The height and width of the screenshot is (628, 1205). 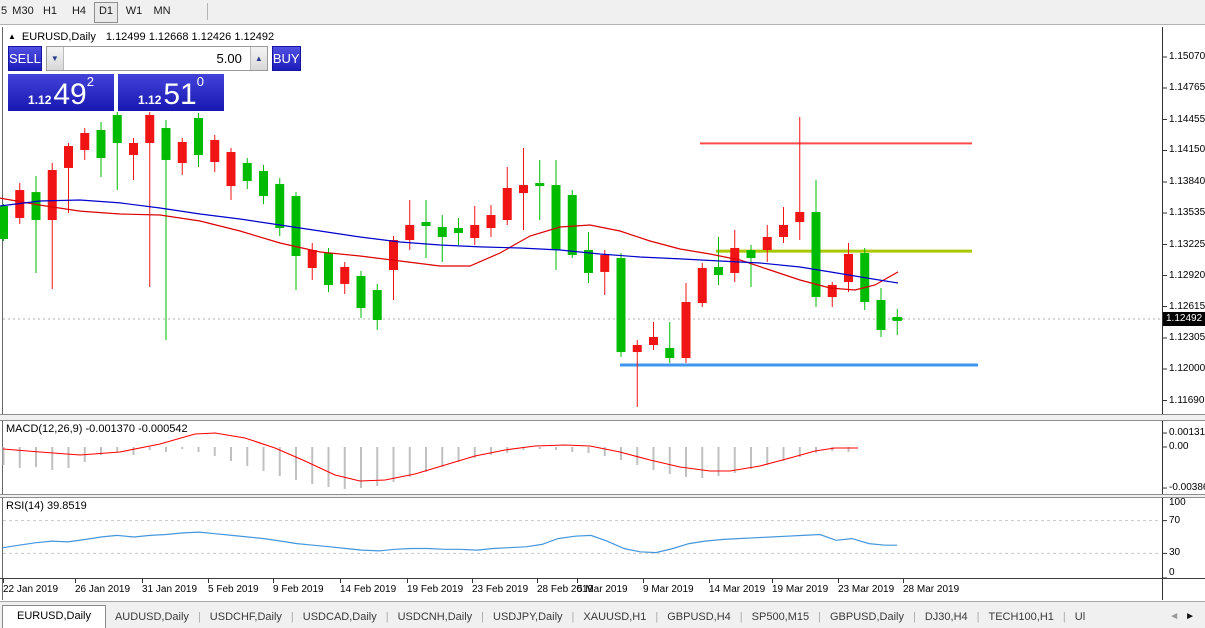 I want to click on timeframe-button-H1: H1, so click(x=50, y=11).